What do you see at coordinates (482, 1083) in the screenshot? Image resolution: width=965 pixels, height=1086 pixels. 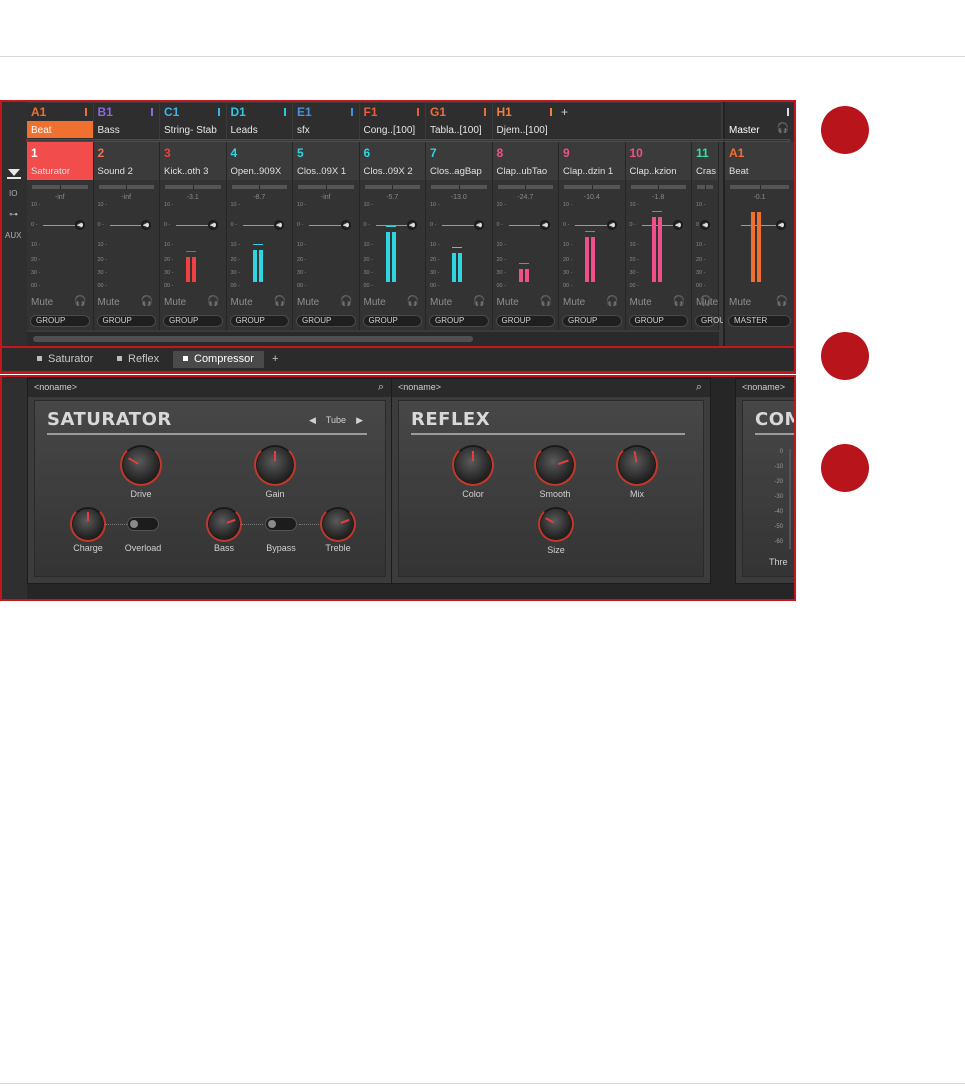 I see `footer-rule` at bounding box center [482, 1083].